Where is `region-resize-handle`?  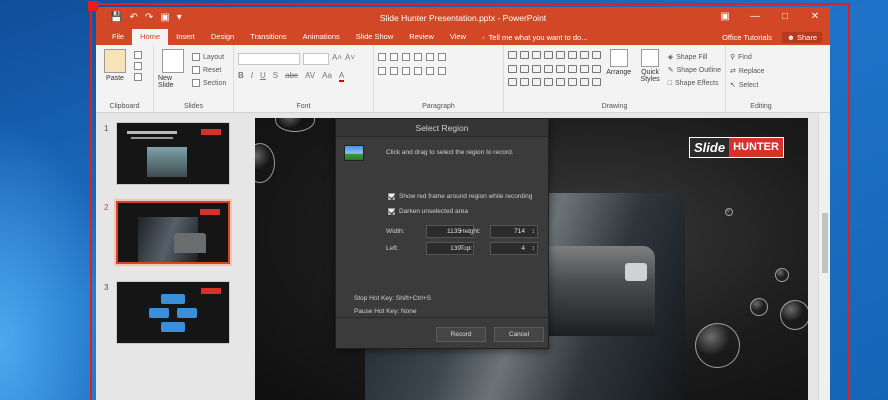 region-resize-handle is located at coordinates (93, 6).